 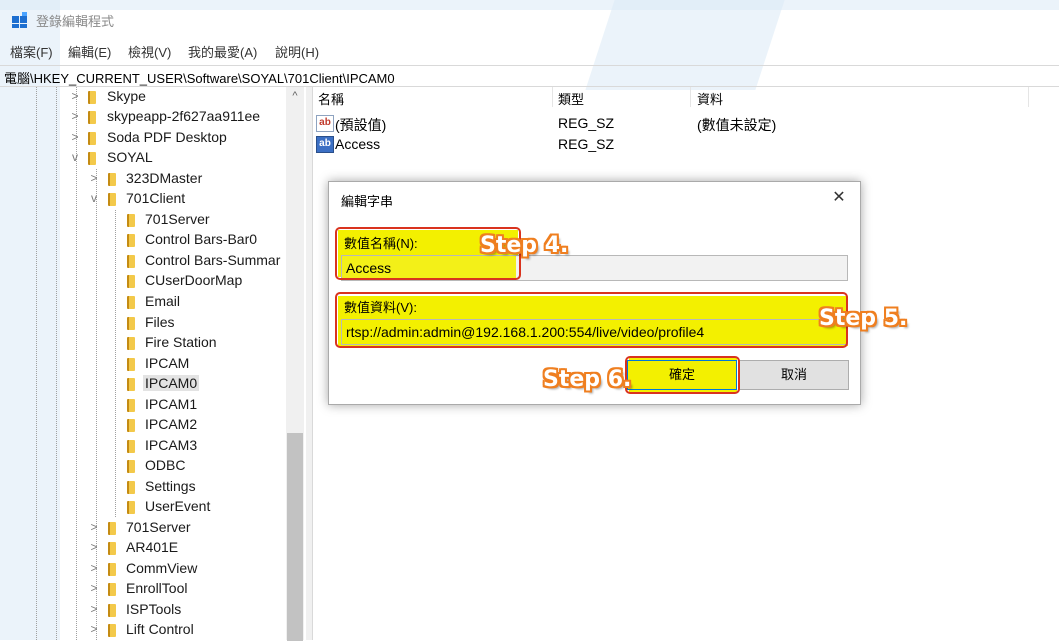 What do you see at coordinates (143, 610) in the screenshot?
I see `tree-item: > ISPTools` at bounding box center [143, 610].